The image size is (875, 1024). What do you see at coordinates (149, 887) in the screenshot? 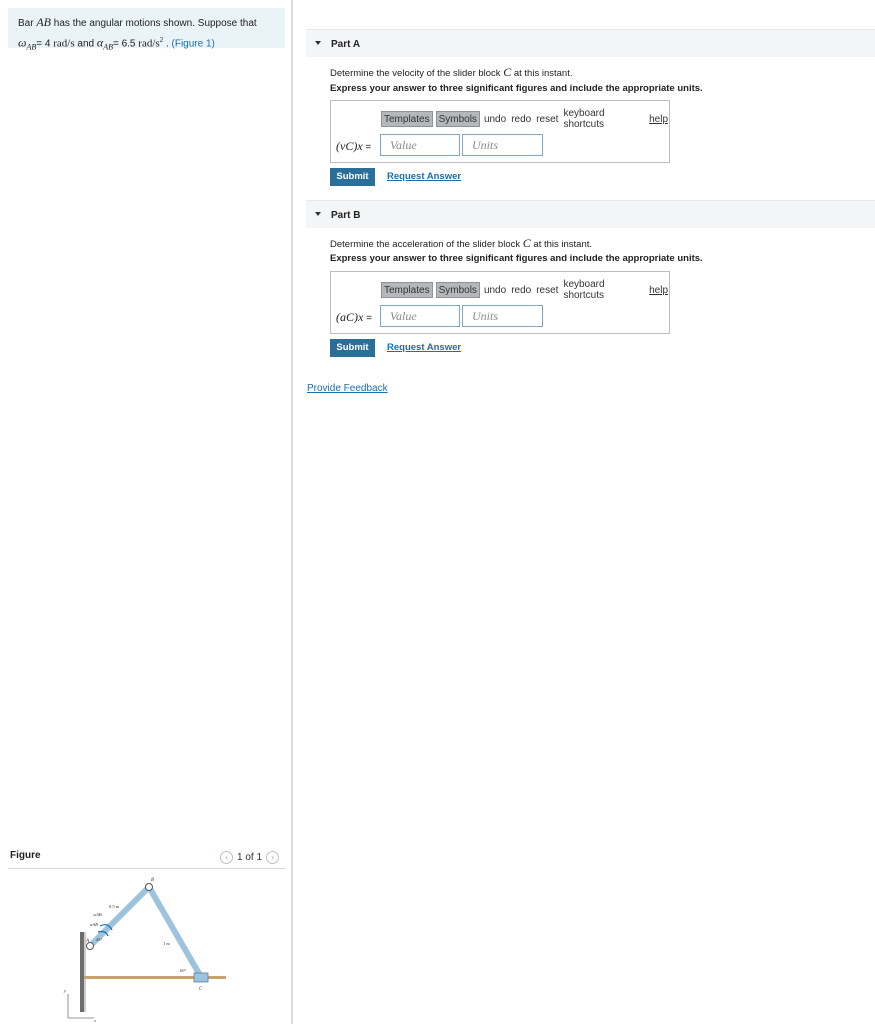
I see `pin-b` at bounding box center [149, 887].